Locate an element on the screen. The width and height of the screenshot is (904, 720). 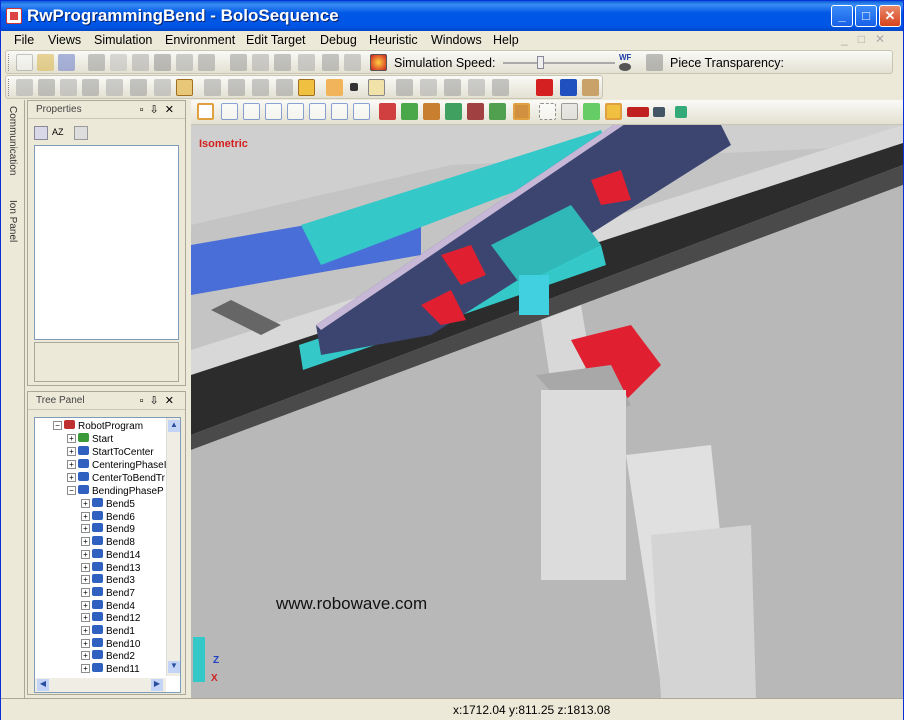
camera-icon is located at coordinates (681, 112).